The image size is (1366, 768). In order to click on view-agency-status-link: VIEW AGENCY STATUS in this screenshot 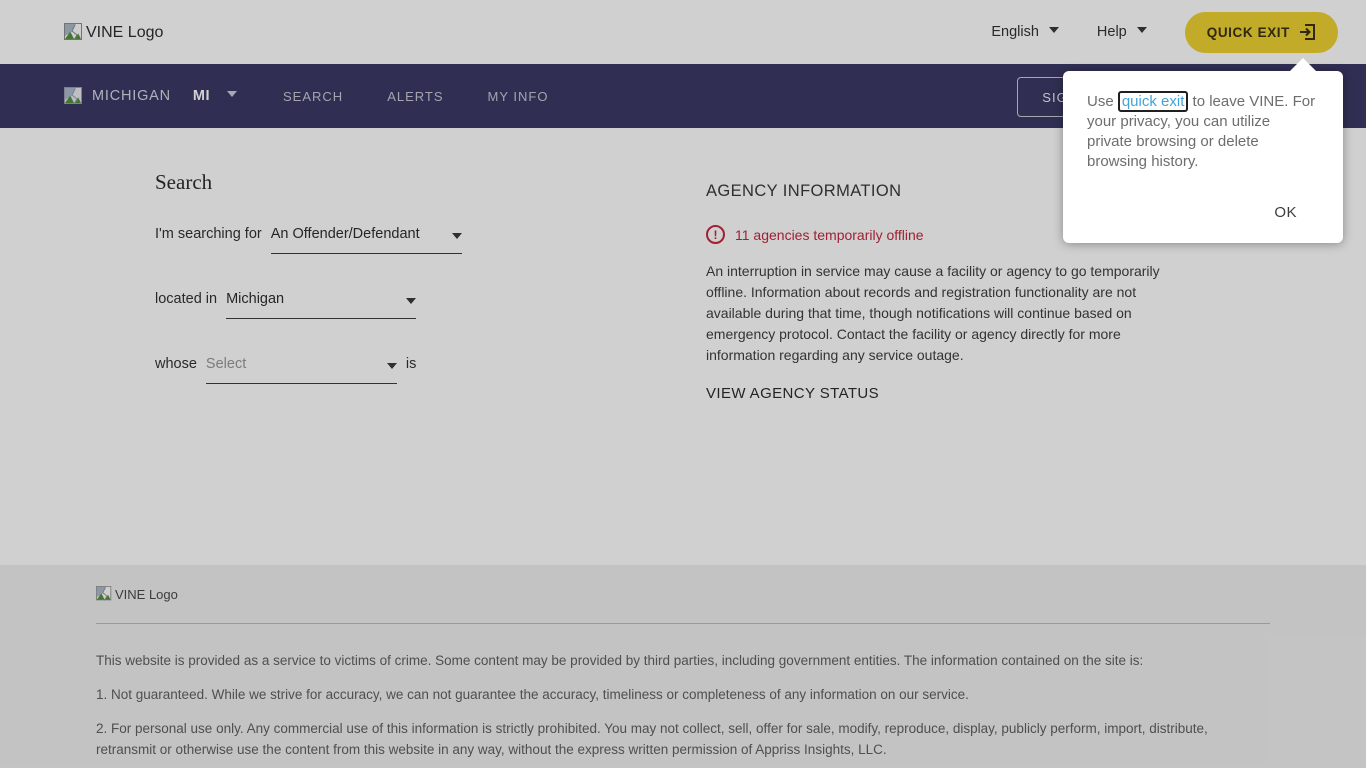, I will do `click(792, 393)`.